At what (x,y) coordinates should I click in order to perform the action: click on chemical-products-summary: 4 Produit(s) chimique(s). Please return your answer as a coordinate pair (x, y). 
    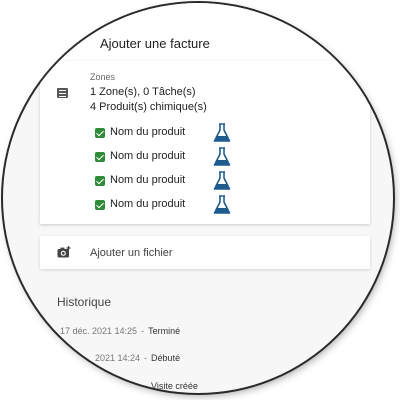
    Looking at the image, I should click on (148, 107).